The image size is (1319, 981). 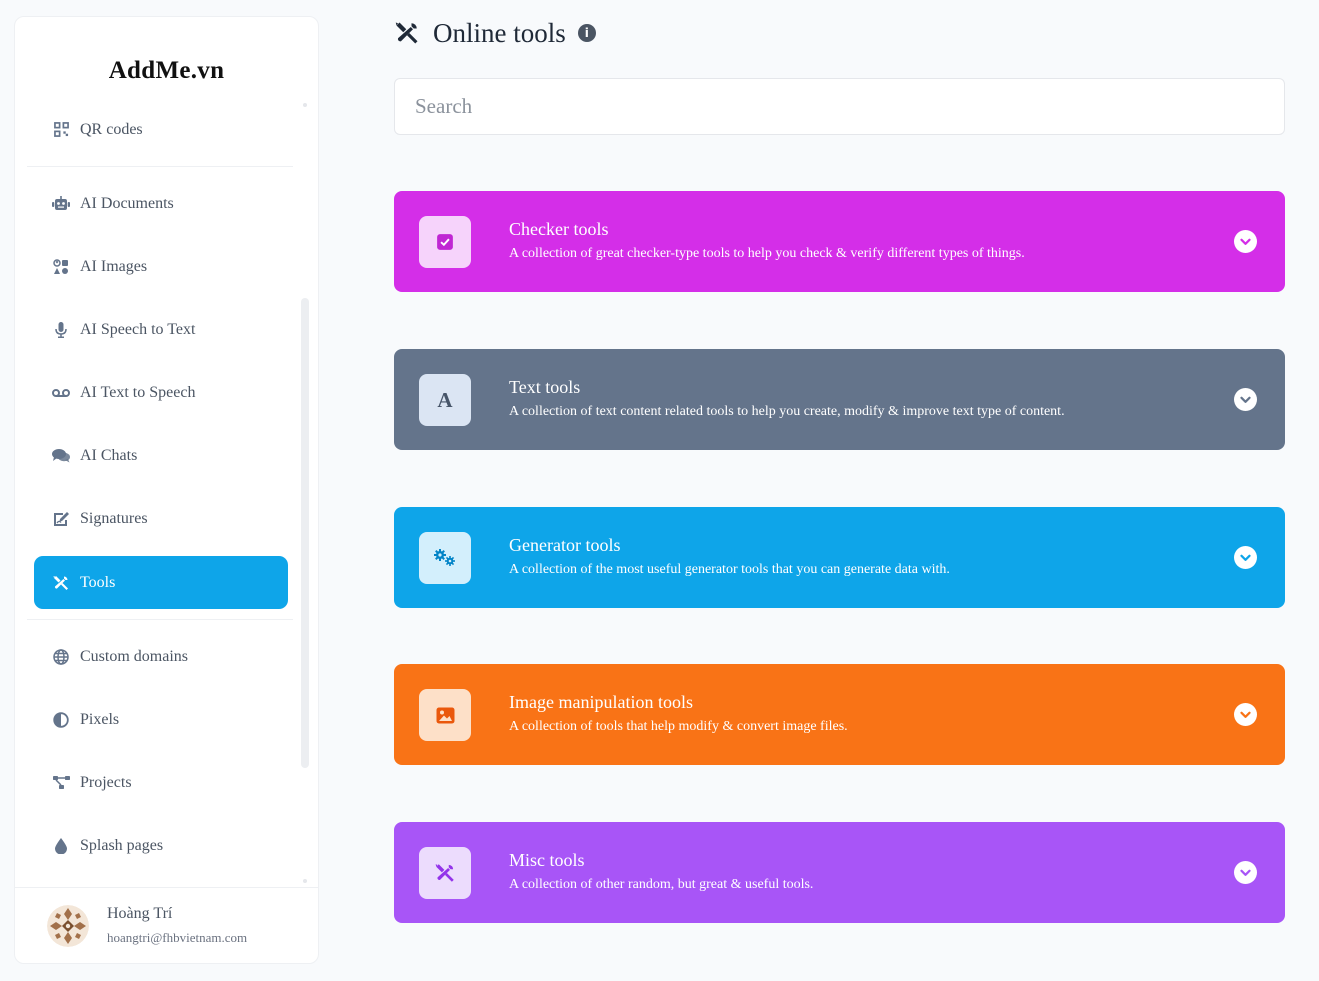 What do you see at coordinates (839, 106) in the screenshot?
I see `search-input` at bounding box center [839, 106].